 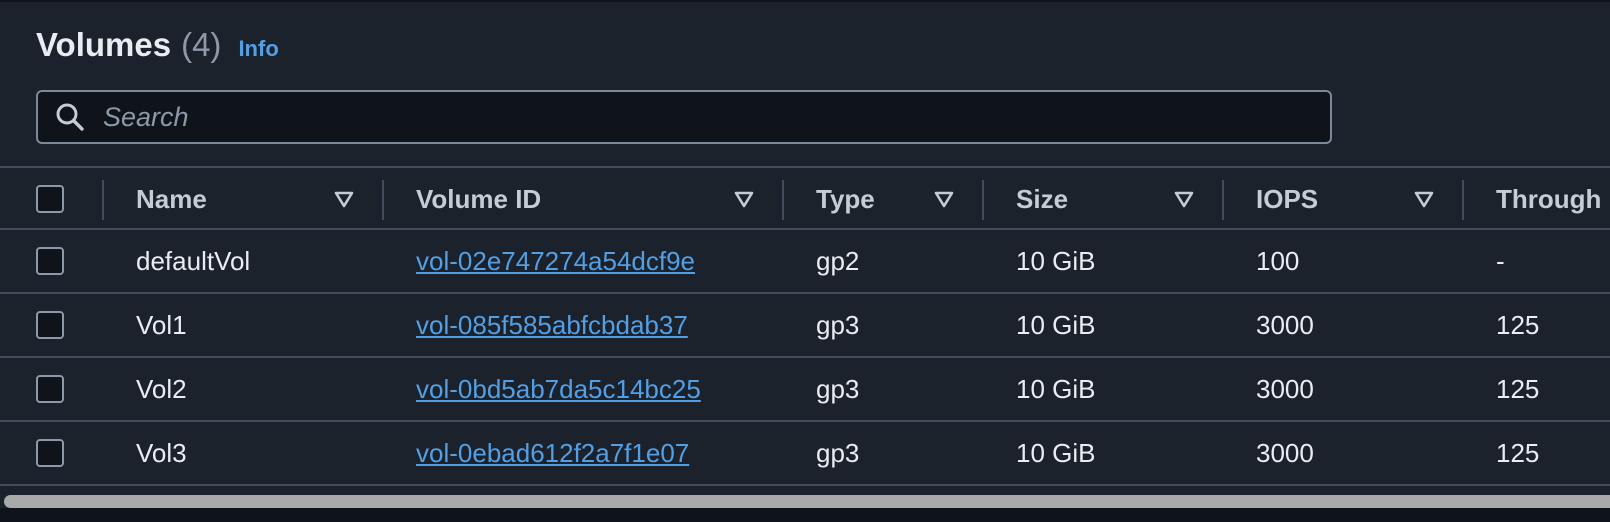 I want to click on sort-size-icon, so click(x=1184, y=199).